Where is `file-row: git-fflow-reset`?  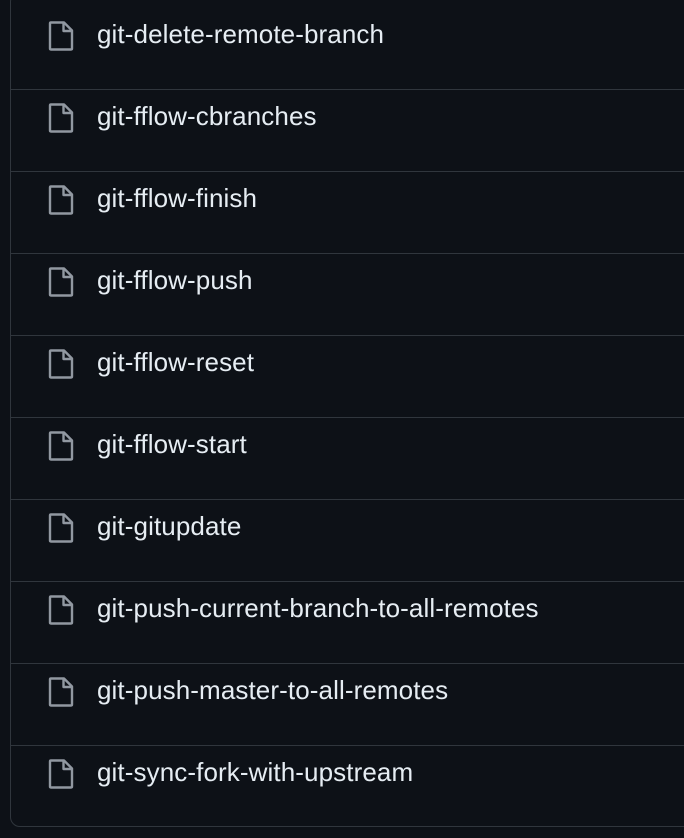
file-row: git-fflow-reset is located at coordinates (347, 377).